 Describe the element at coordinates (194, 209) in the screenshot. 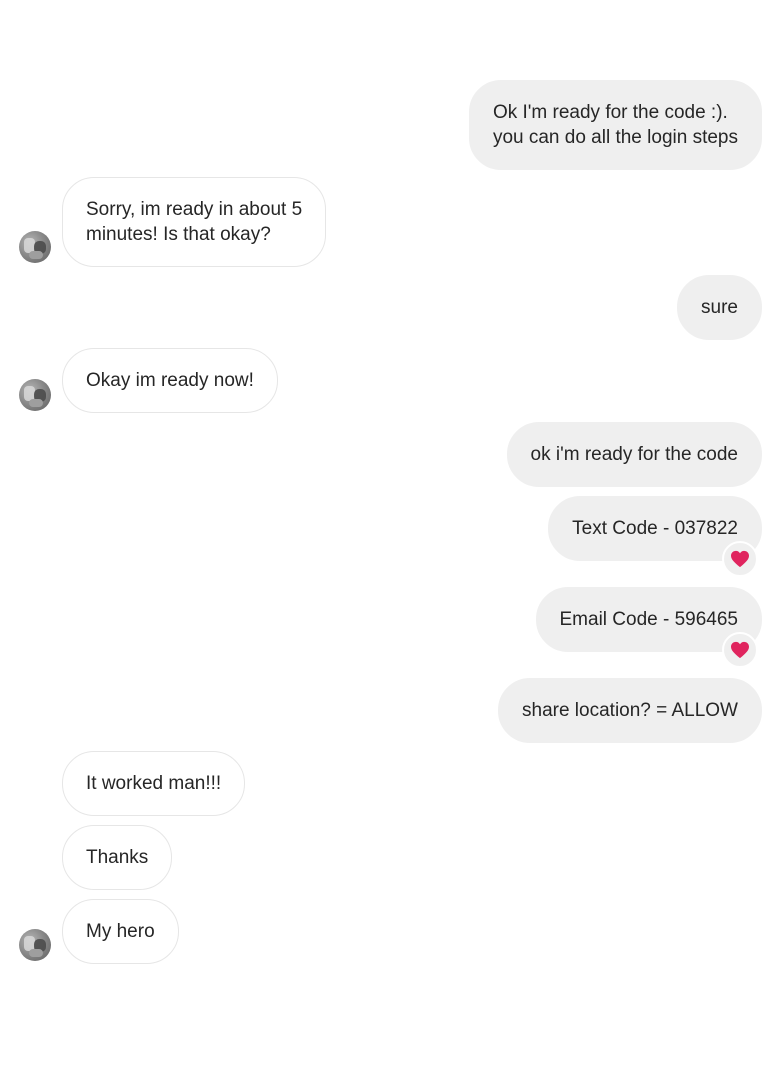

I see `message-text: Sorry, im ready in about 5` at that location.